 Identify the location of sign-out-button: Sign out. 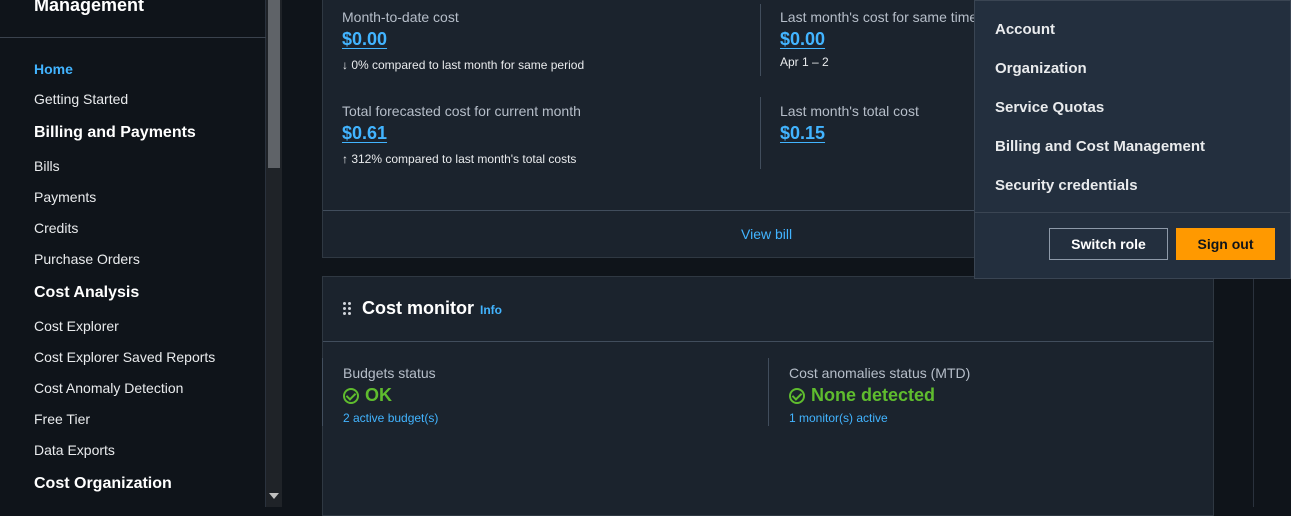
(1225, 244).